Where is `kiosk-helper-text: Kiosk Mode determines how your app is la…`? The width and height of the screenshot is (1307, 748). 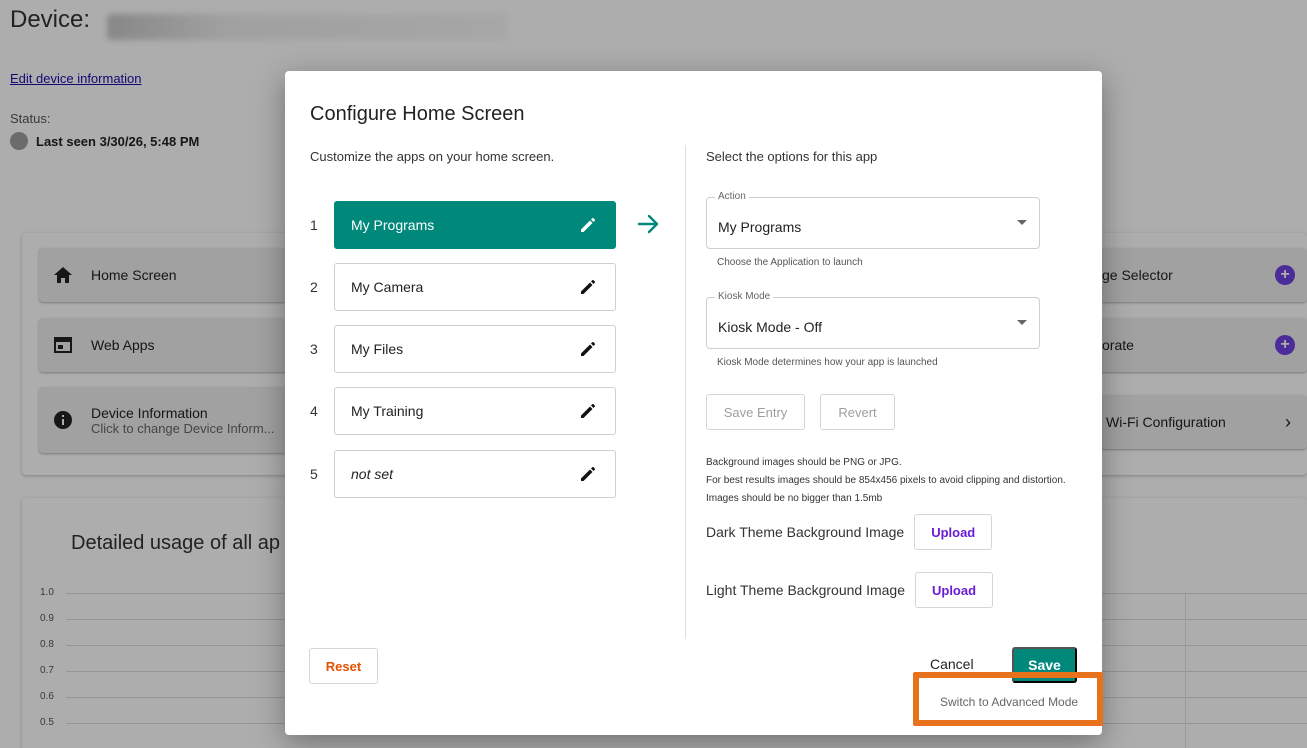 kiosk-helper-text: Kiosk Mode determines how your app is la… is located at coordinates (827, 362).